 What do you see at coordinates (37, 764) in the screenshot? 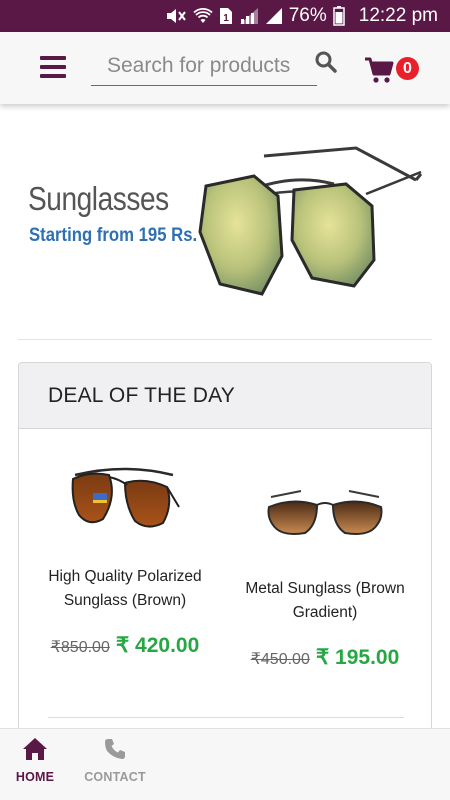
I see `nav-home: HOME` at bounding box center [37, 764].